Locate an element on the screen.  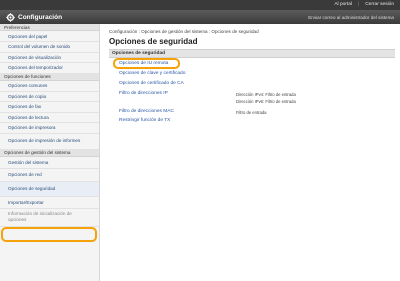
sidebar-group-function-settings: Opciones de funciones is located at coordinates (49, 77).